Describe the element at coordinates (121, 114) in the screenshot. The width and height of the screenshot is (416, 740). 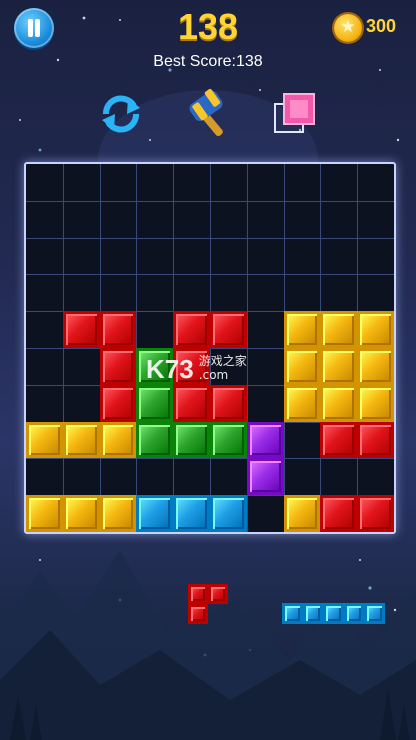
I see `refresh-icon` at that location.